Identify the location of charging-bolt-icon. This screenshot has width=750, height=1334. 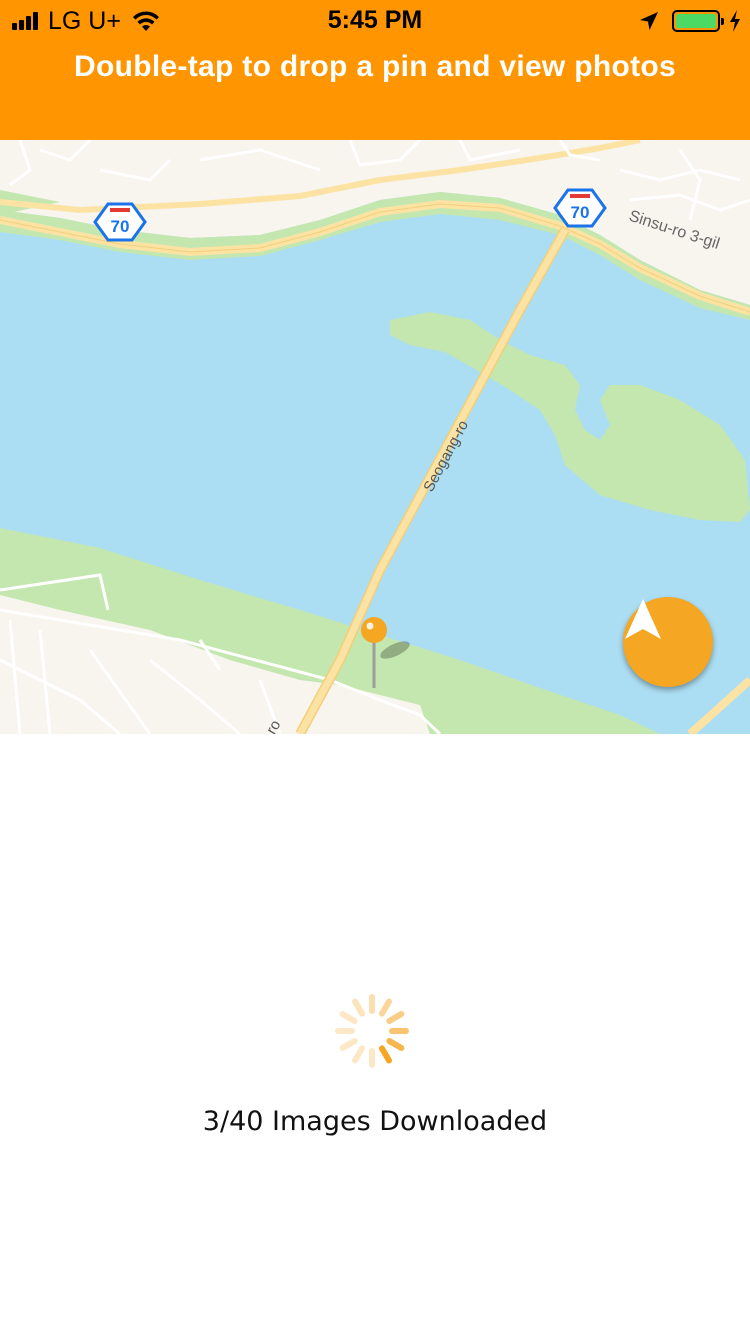
(735, 21).